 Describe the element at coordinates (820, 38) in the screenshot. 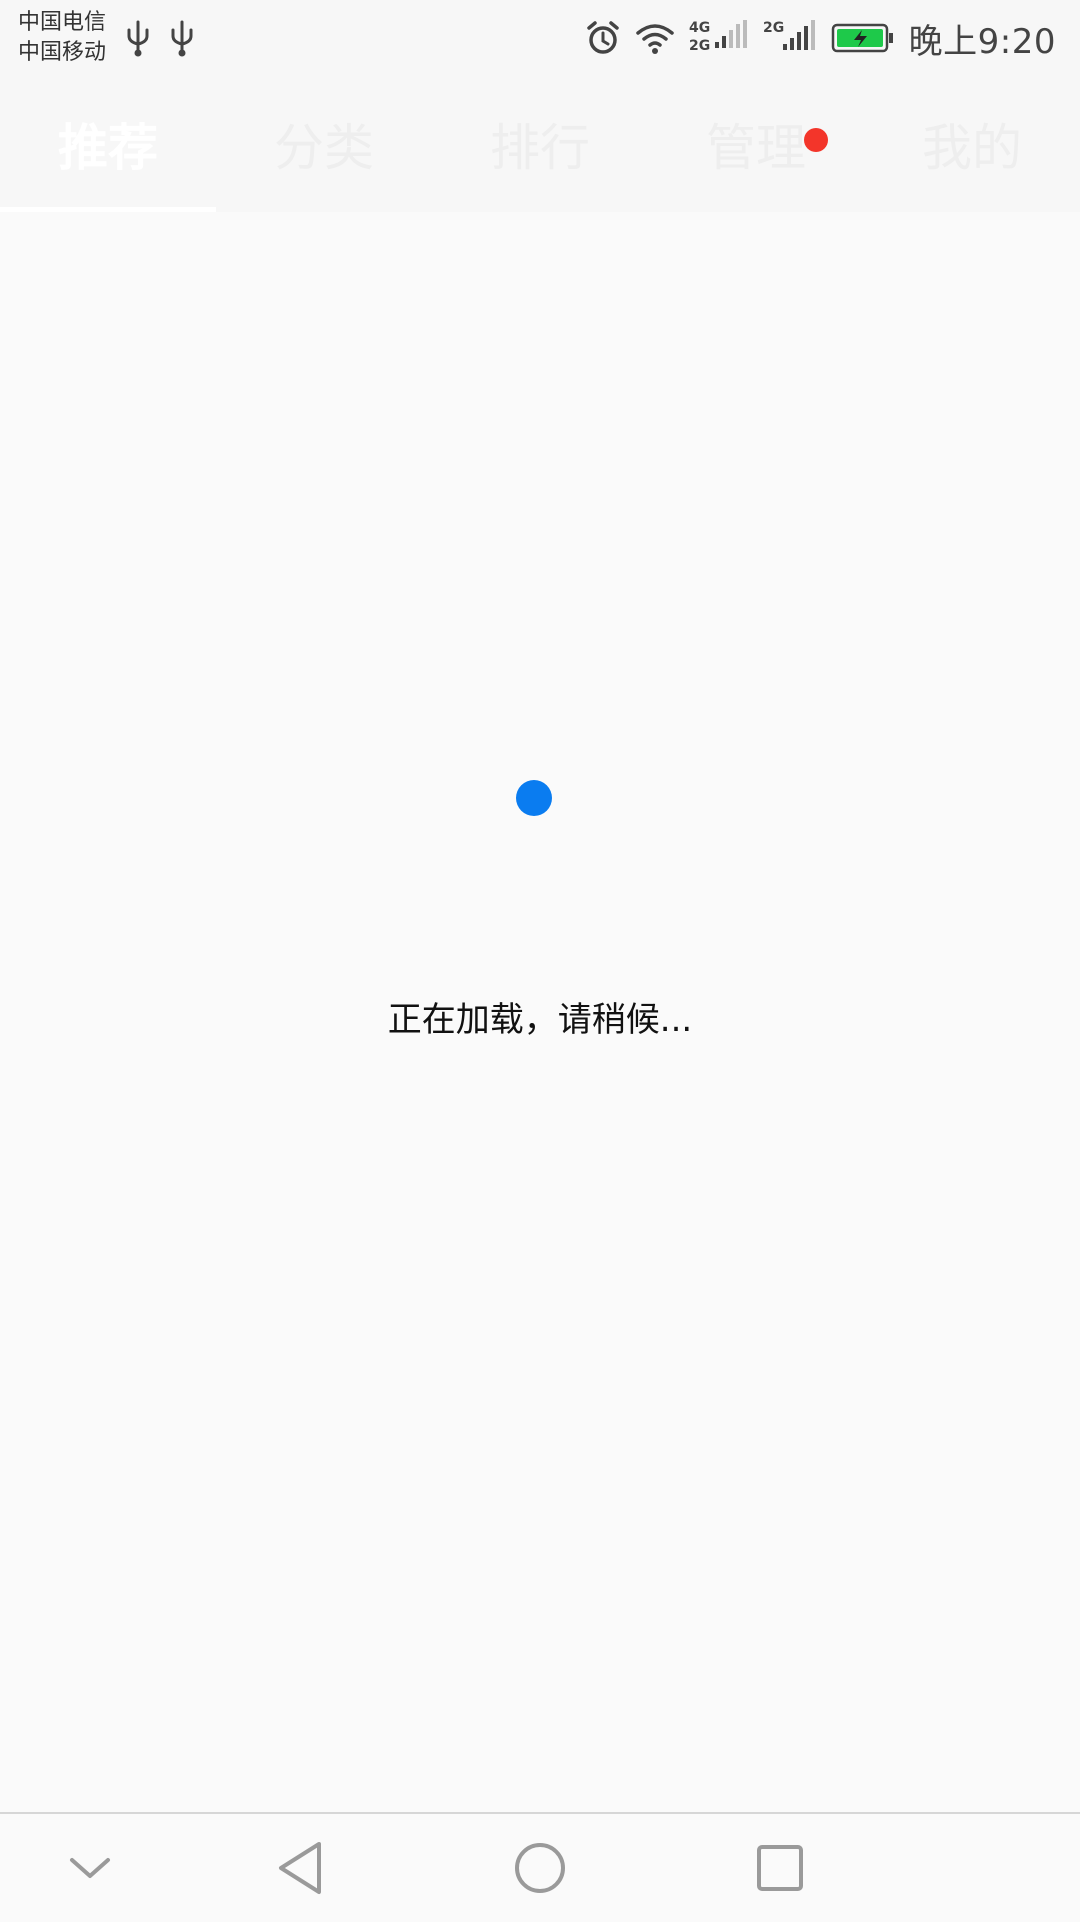

I see `status-icons: 4G 2G 2G 晚上9:20` at that location.